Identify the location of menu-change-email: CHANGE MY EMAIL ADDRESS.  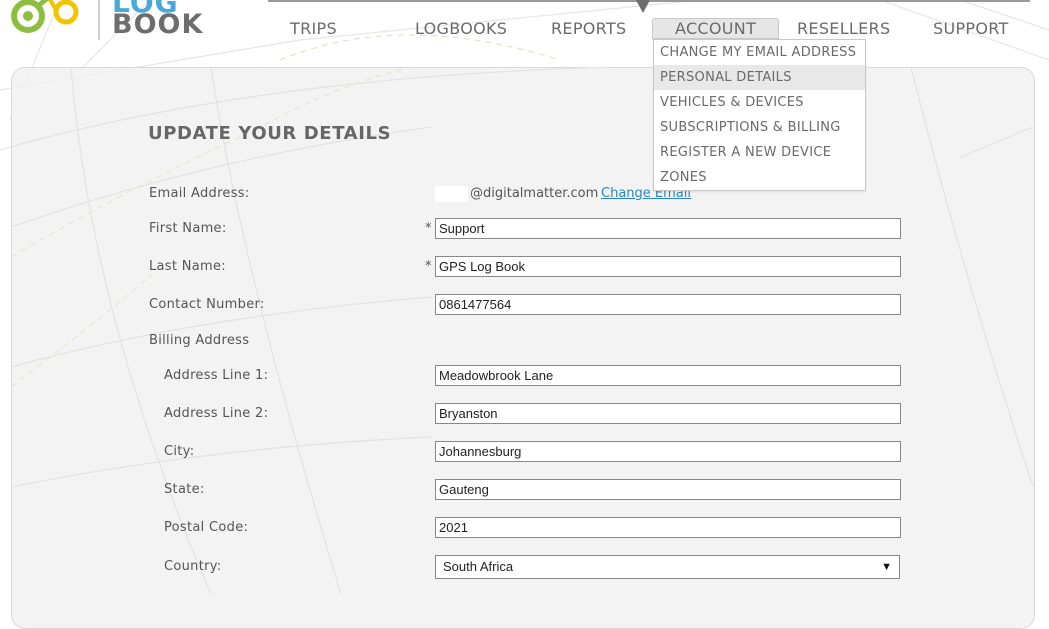
(759, 52).